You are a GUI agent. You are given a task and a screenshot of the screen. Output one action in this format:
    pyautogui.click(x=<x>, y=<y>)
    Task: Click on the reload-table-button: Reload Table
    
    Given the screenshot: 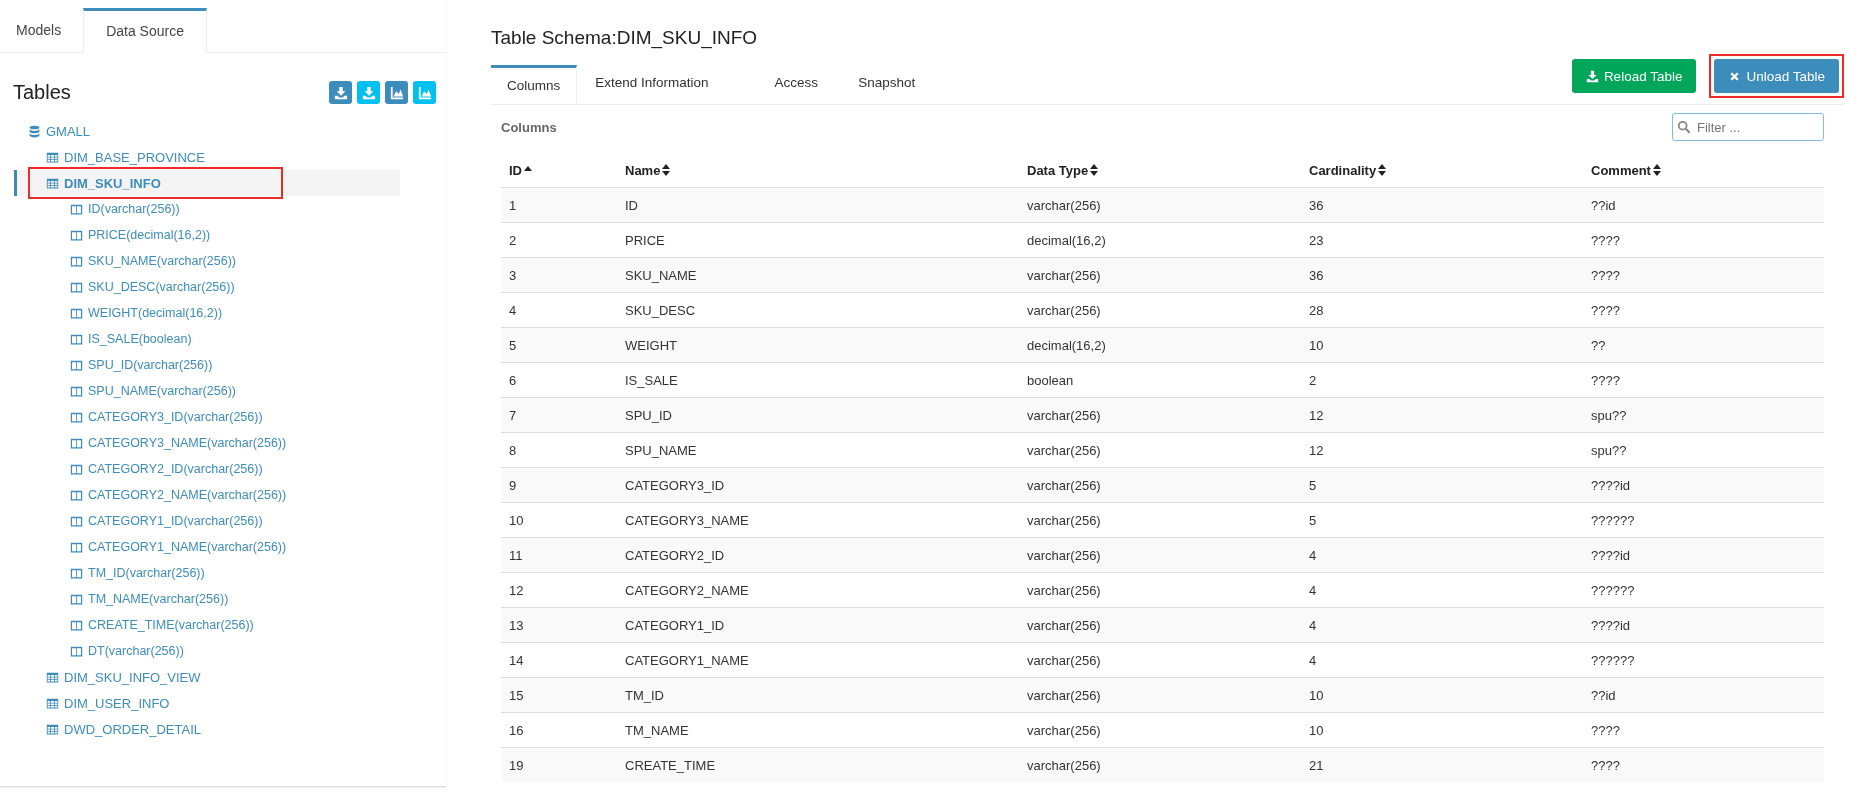 What is the action you would take?
    pyautogui.click(x=1634, y=76)
    